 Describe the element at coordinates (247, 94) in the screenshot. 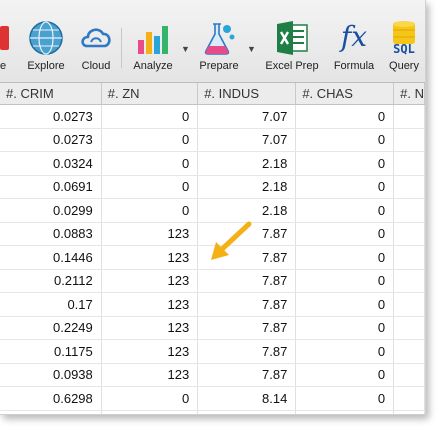

I see `column-header-indus: #. INDUS` at that location.